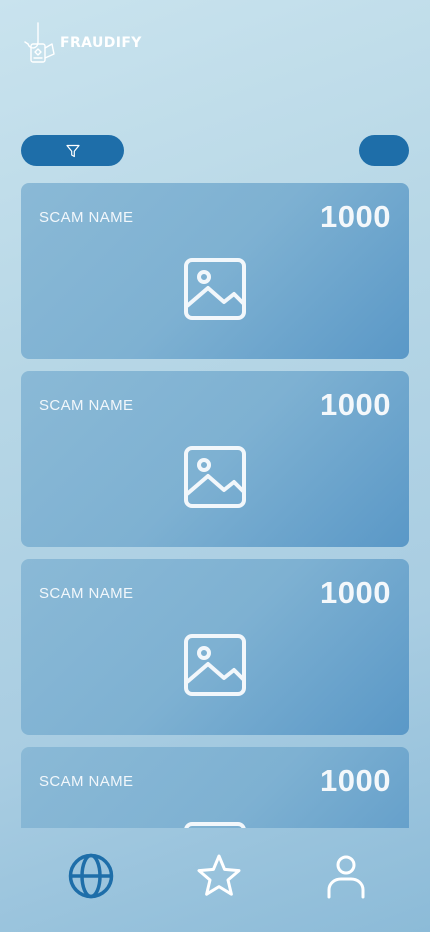 The width and height of the screenshot is (430, 932). I want to click on header: FRAUDIFY, so click(81, 43).